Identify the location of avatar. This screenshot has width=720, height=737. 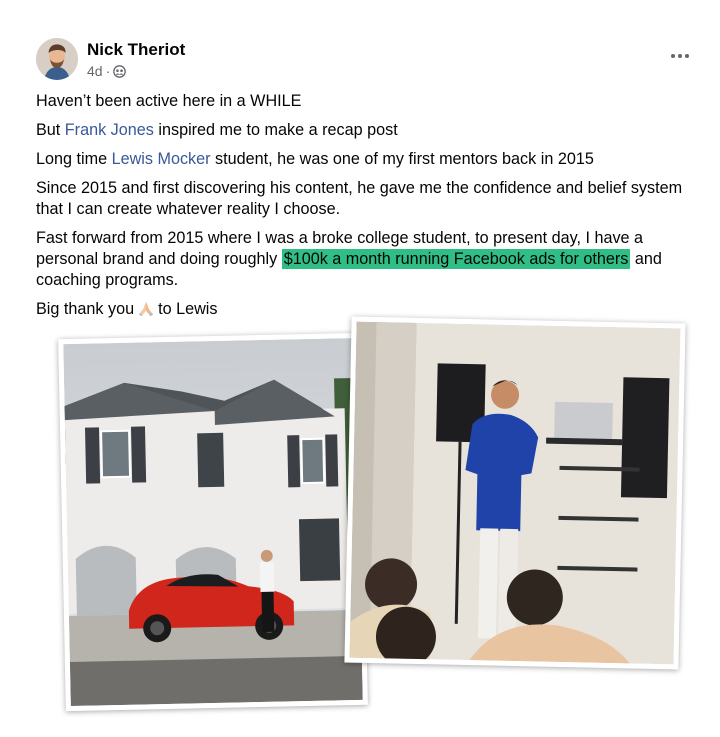
(57, 59).